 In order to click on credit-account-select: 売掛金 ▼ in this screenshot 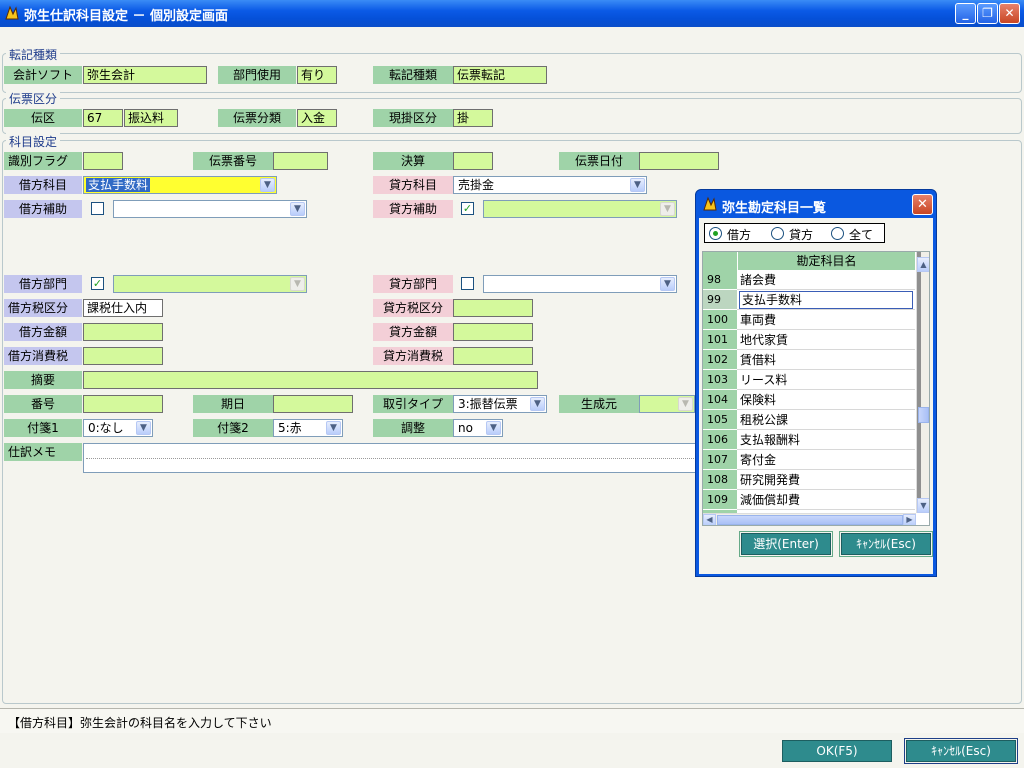, I will do `click(550, 185)`.